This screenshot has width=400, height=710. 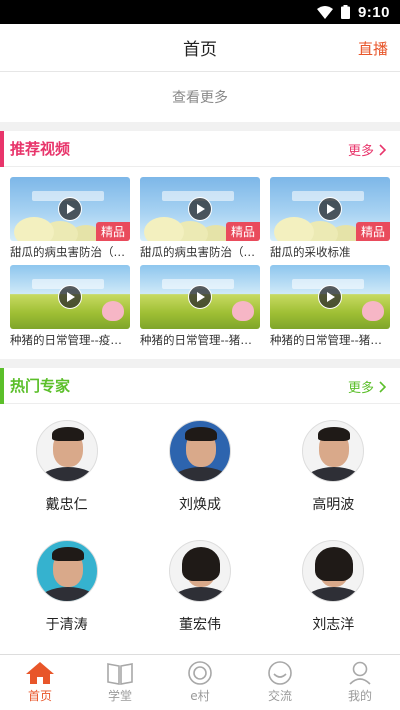 What do you see at coordinates (200, 385) in the screenshot?
I see `section-header: 热门专家 更多` at bounding box center [200, 385].